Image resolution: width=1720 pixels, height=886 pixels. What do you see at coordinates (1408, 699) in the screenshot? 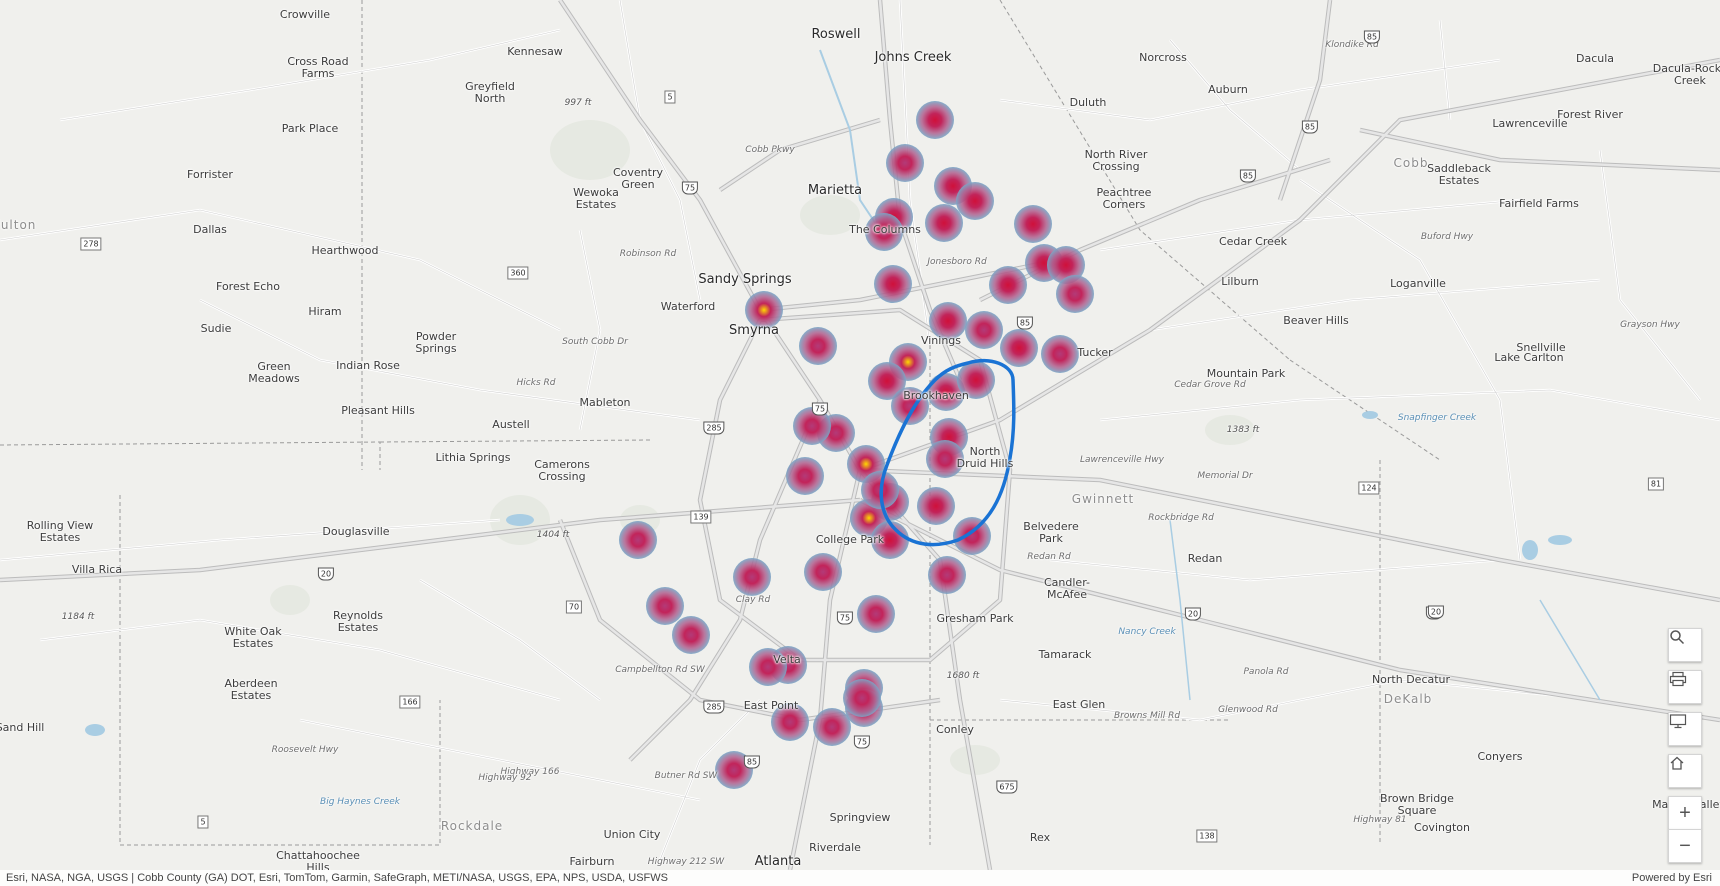
I see `place-label-dekalb: DeKalb` at bounding box center [1408, 699].